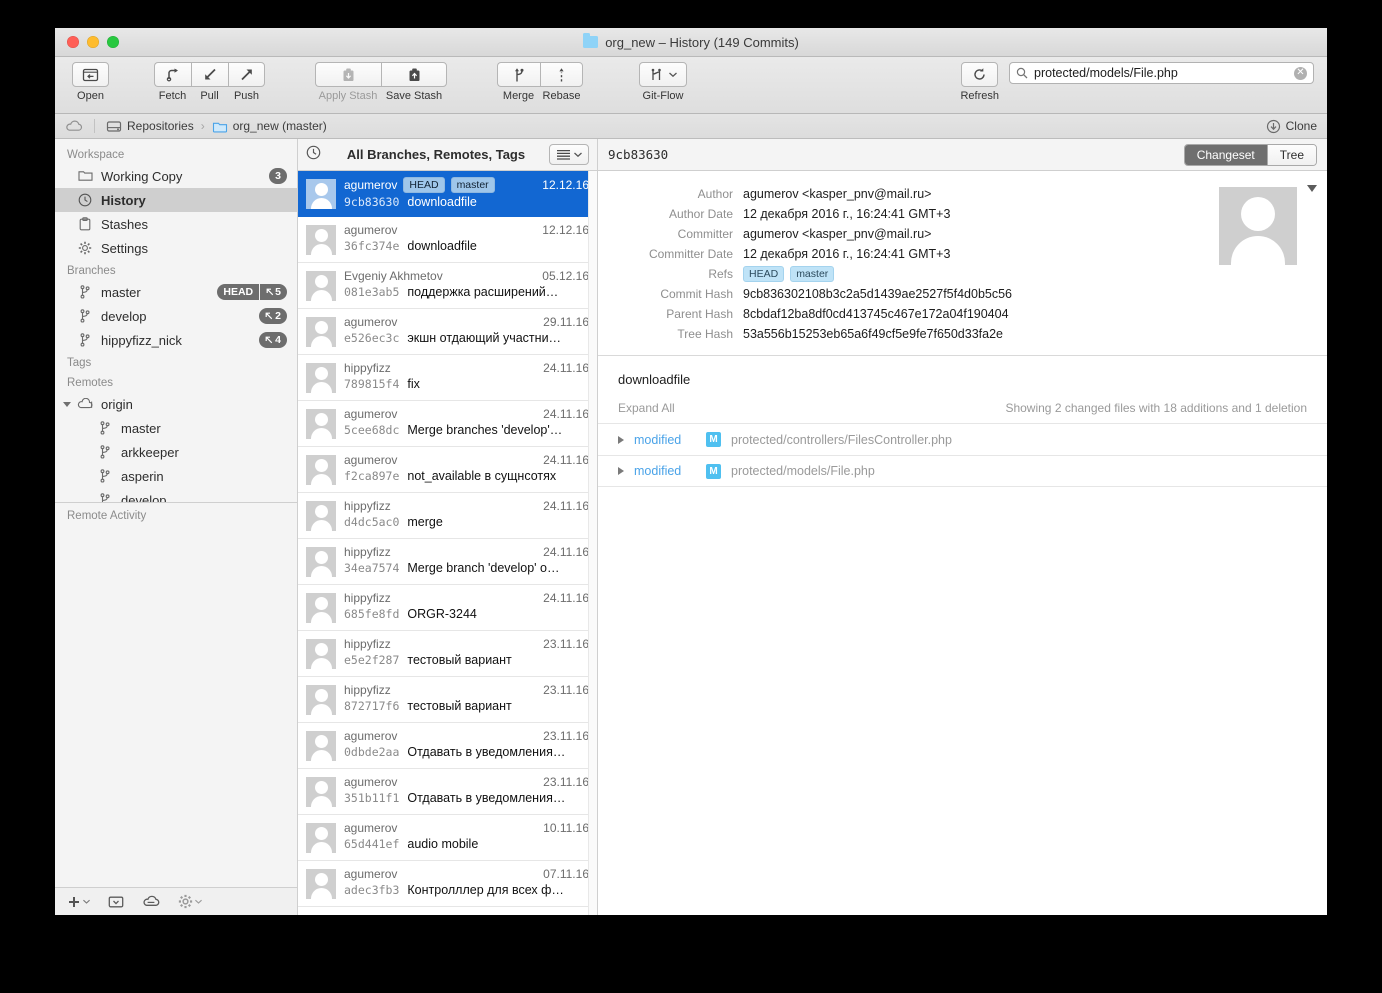 The width and height of the screenshot is (1382, 993). I want to click on refresh-button, so click(980, 74).